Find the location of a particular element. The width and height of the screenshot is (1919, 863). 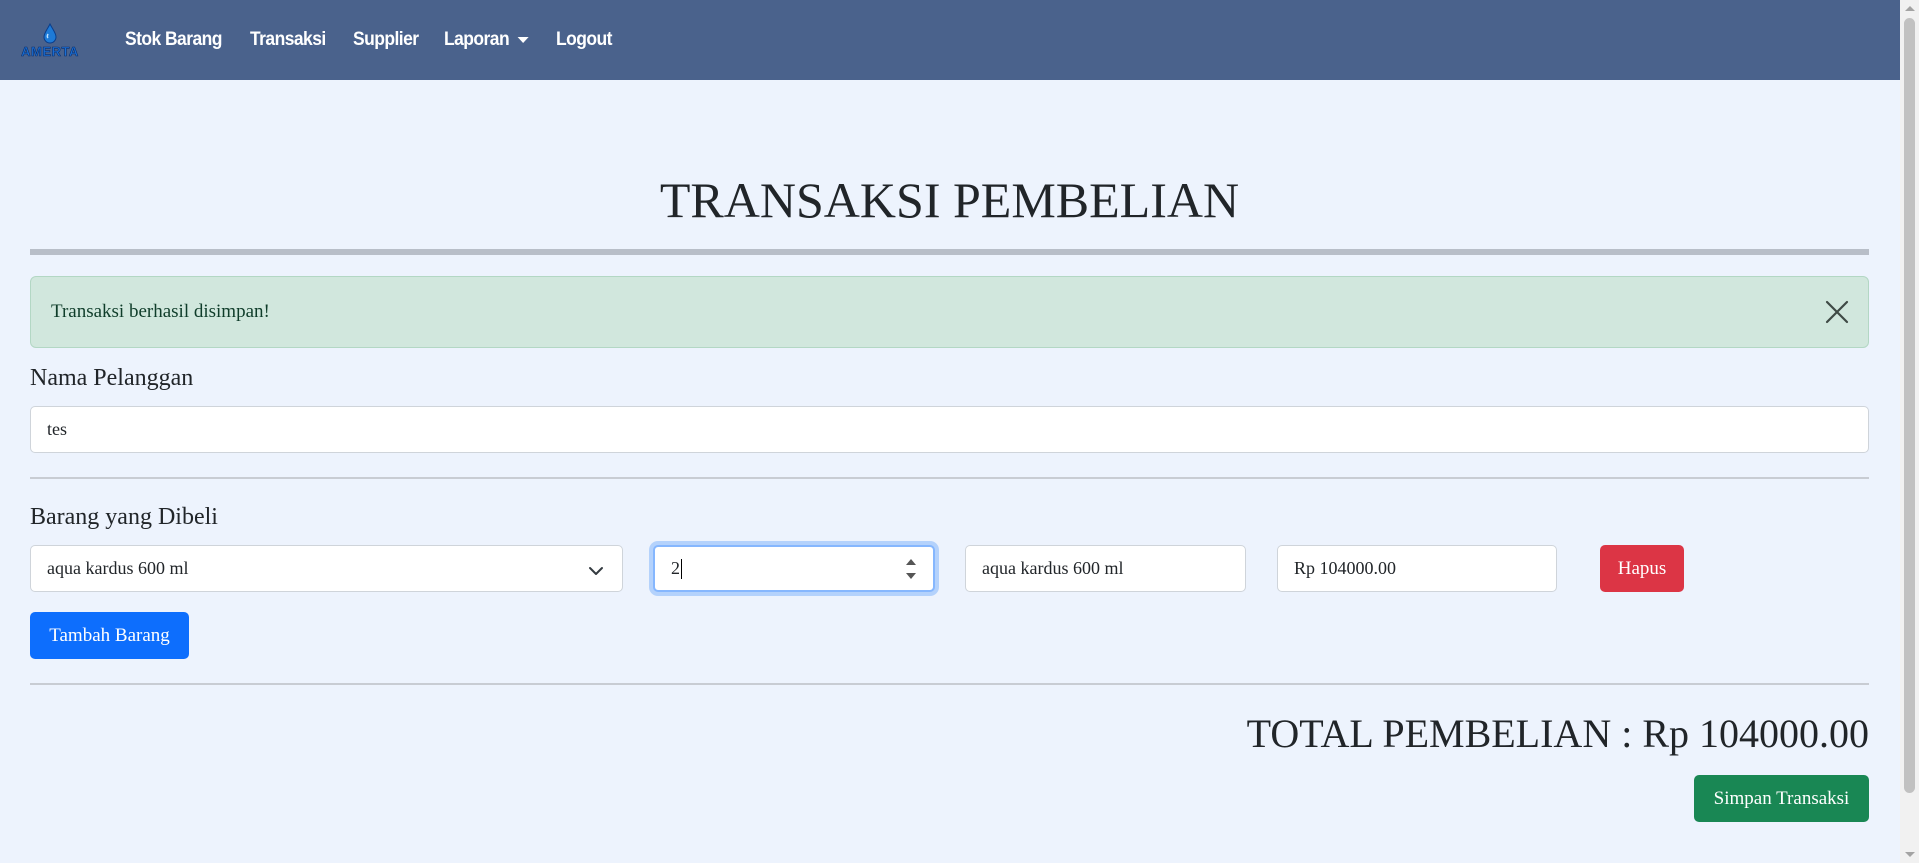

add-item-button: Tambah Barang is located at coordinates (109, 635).